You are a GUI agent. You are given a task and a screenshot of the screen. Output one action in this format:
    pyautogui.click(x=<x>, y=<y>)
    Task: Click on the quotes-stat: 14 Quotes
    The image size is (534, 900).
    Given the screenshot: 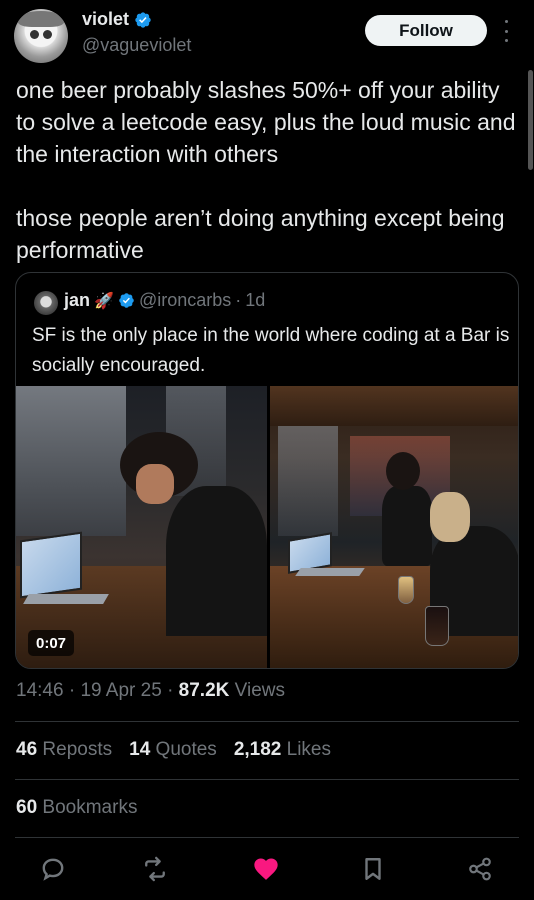 What is the action you would take?
    pyautogui.click(x=173, y=750)
    